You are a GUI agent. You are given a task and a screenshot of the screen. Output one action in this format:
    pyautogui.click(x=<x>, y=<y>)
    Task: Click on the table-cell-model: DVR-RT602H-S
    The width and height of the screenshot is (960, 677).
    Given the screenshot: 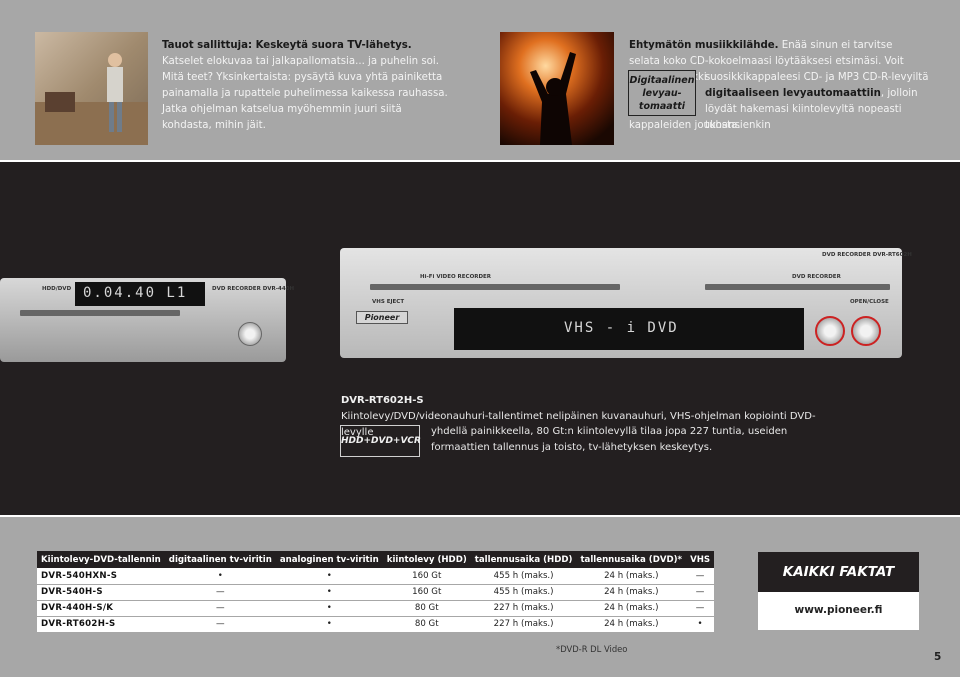 What is the action you would take?
    pyautogui.click(x=101, y=624)
    